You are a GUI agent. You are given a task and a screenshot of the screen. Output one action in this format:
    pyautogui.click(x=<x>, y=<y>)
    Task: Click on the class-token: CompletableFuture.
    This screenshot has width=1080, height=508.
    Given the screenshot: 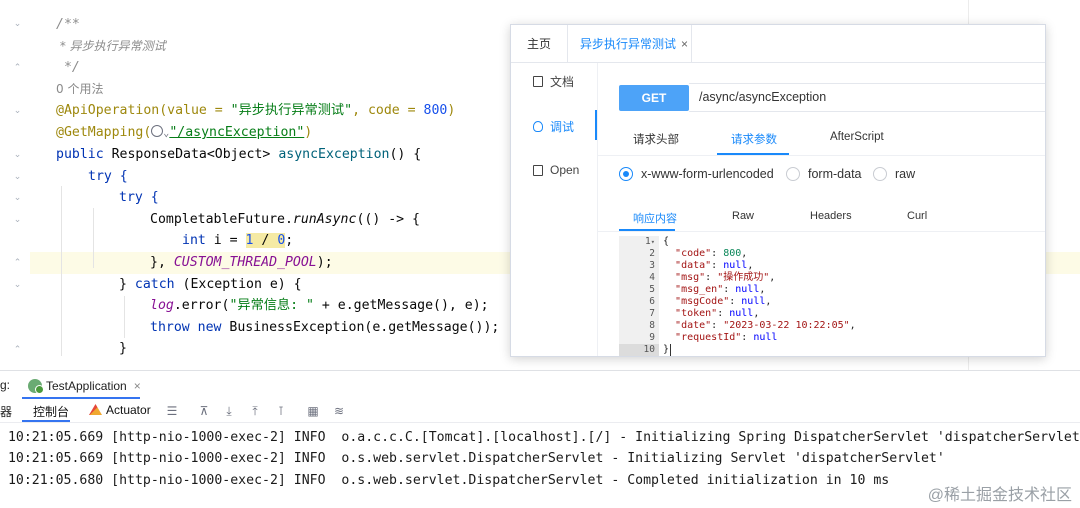 What is the action you would take?
    pyautogui.click(x=221, y=219)
    